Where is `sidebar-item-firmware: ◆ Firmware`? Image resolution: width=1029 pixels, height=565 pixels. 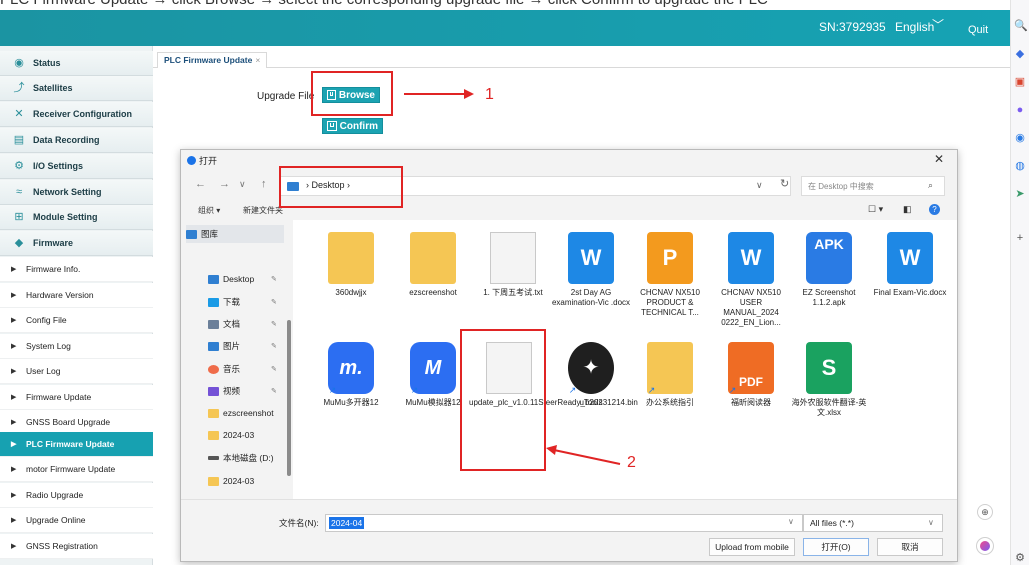
sidebar-item-firmware: ◆ Firmware is located at coordinates (76, 243).